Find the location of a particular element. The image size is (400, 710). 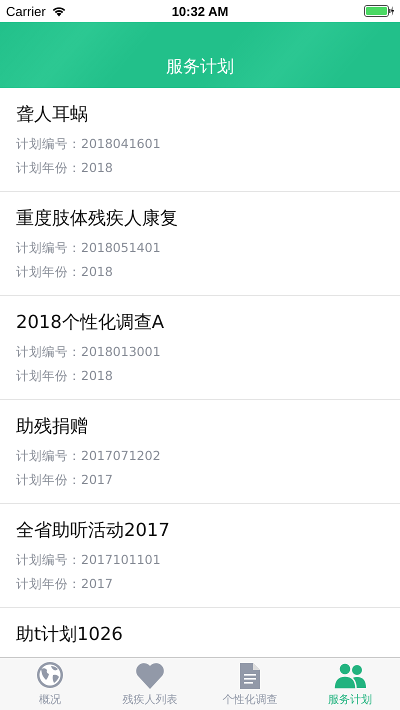

battery-icon is located at coordinates (379, 11).